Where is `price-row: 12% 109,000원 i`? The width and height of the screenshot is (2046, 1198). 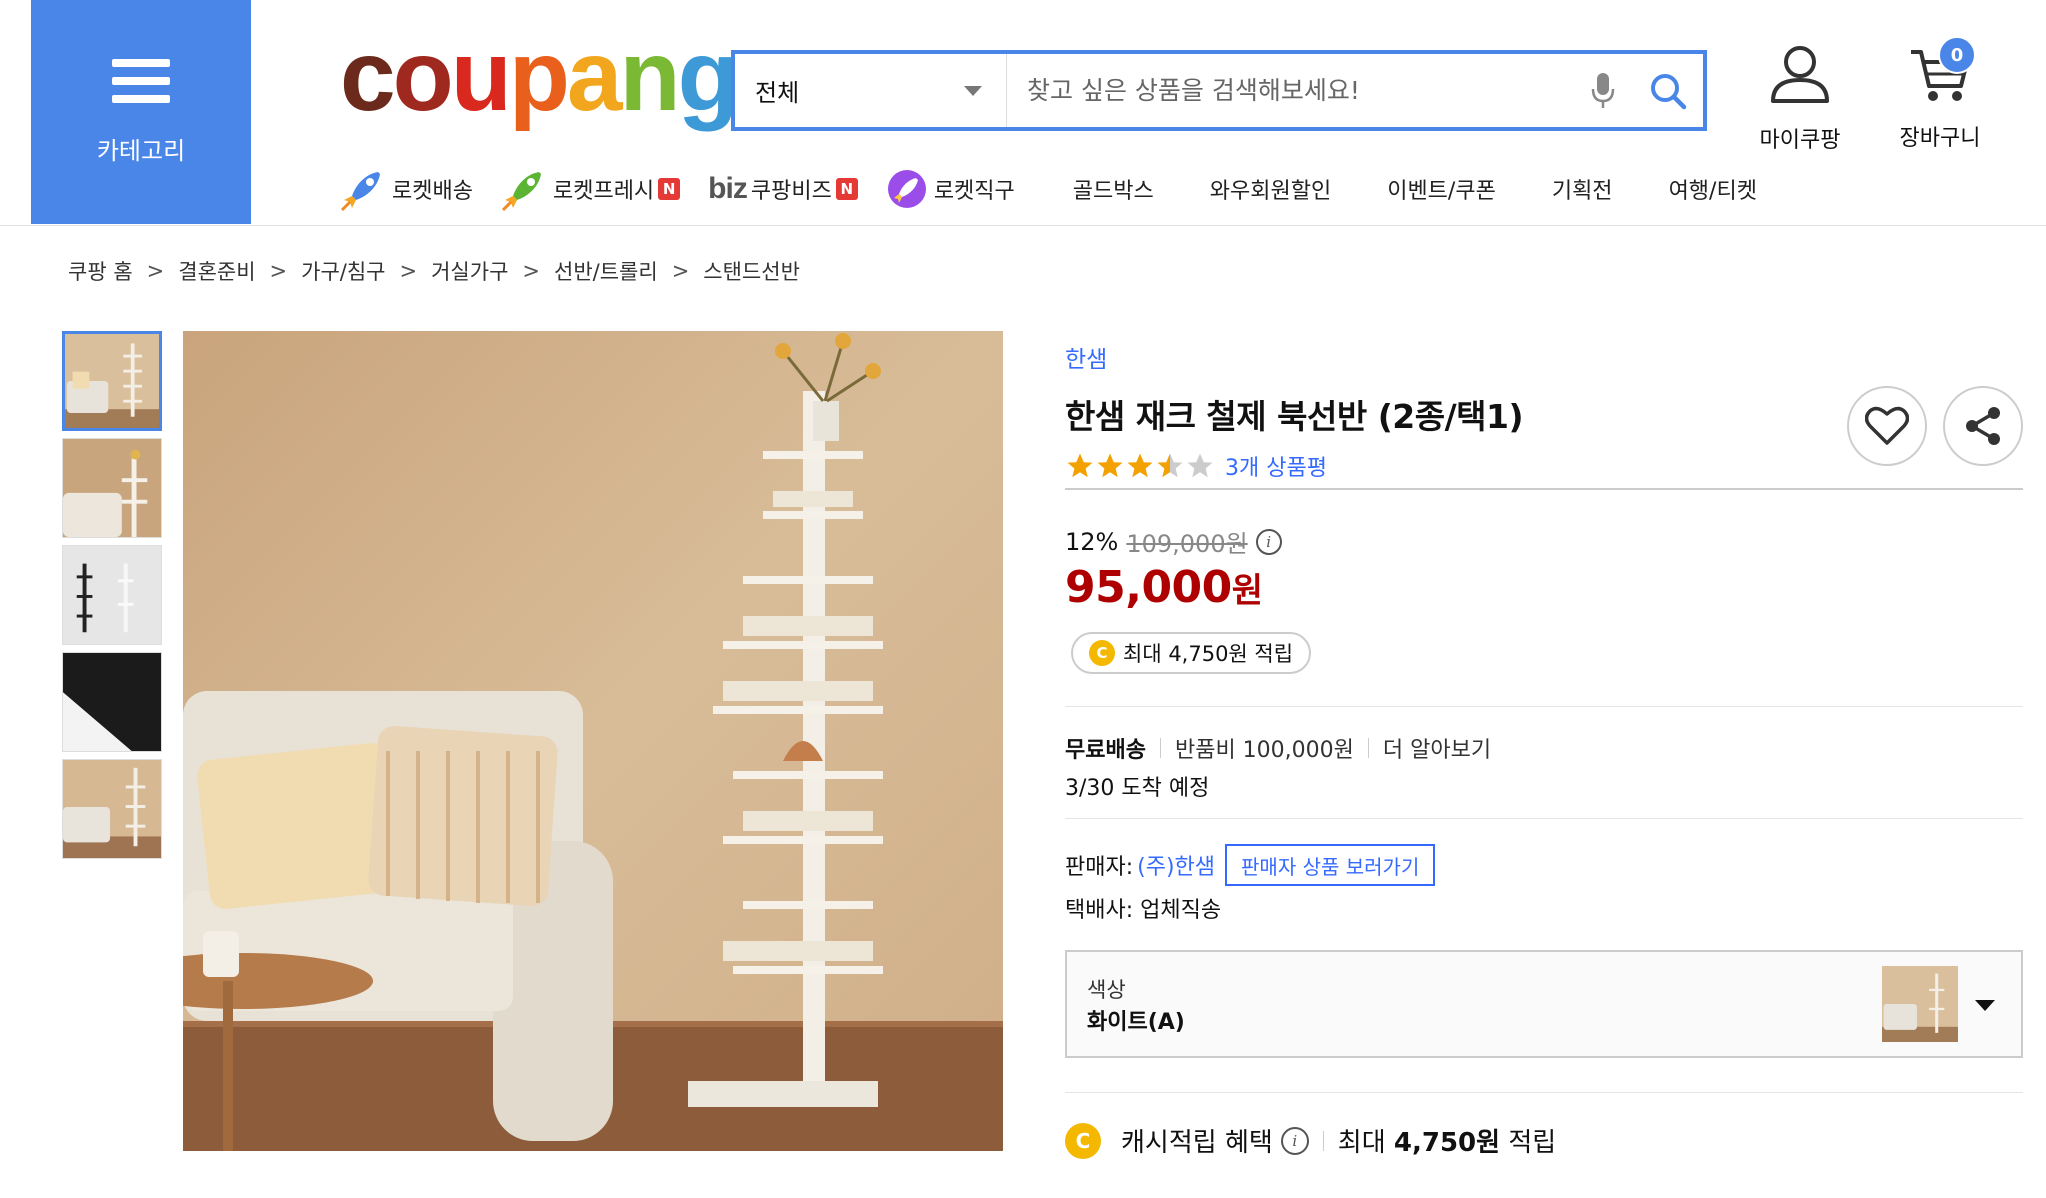
price-row: 12% 109,000원 i is located at coordinates (1173, 541).